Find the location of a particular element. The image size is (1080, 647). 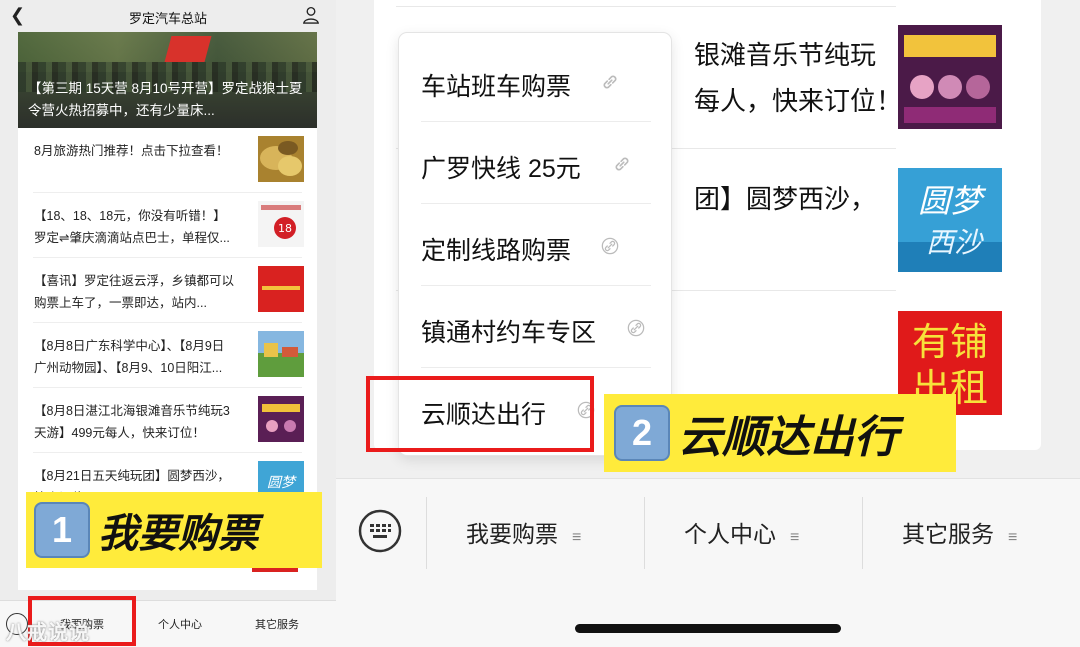

menu-label: 我要购票 is located at coordinates (512, 534).